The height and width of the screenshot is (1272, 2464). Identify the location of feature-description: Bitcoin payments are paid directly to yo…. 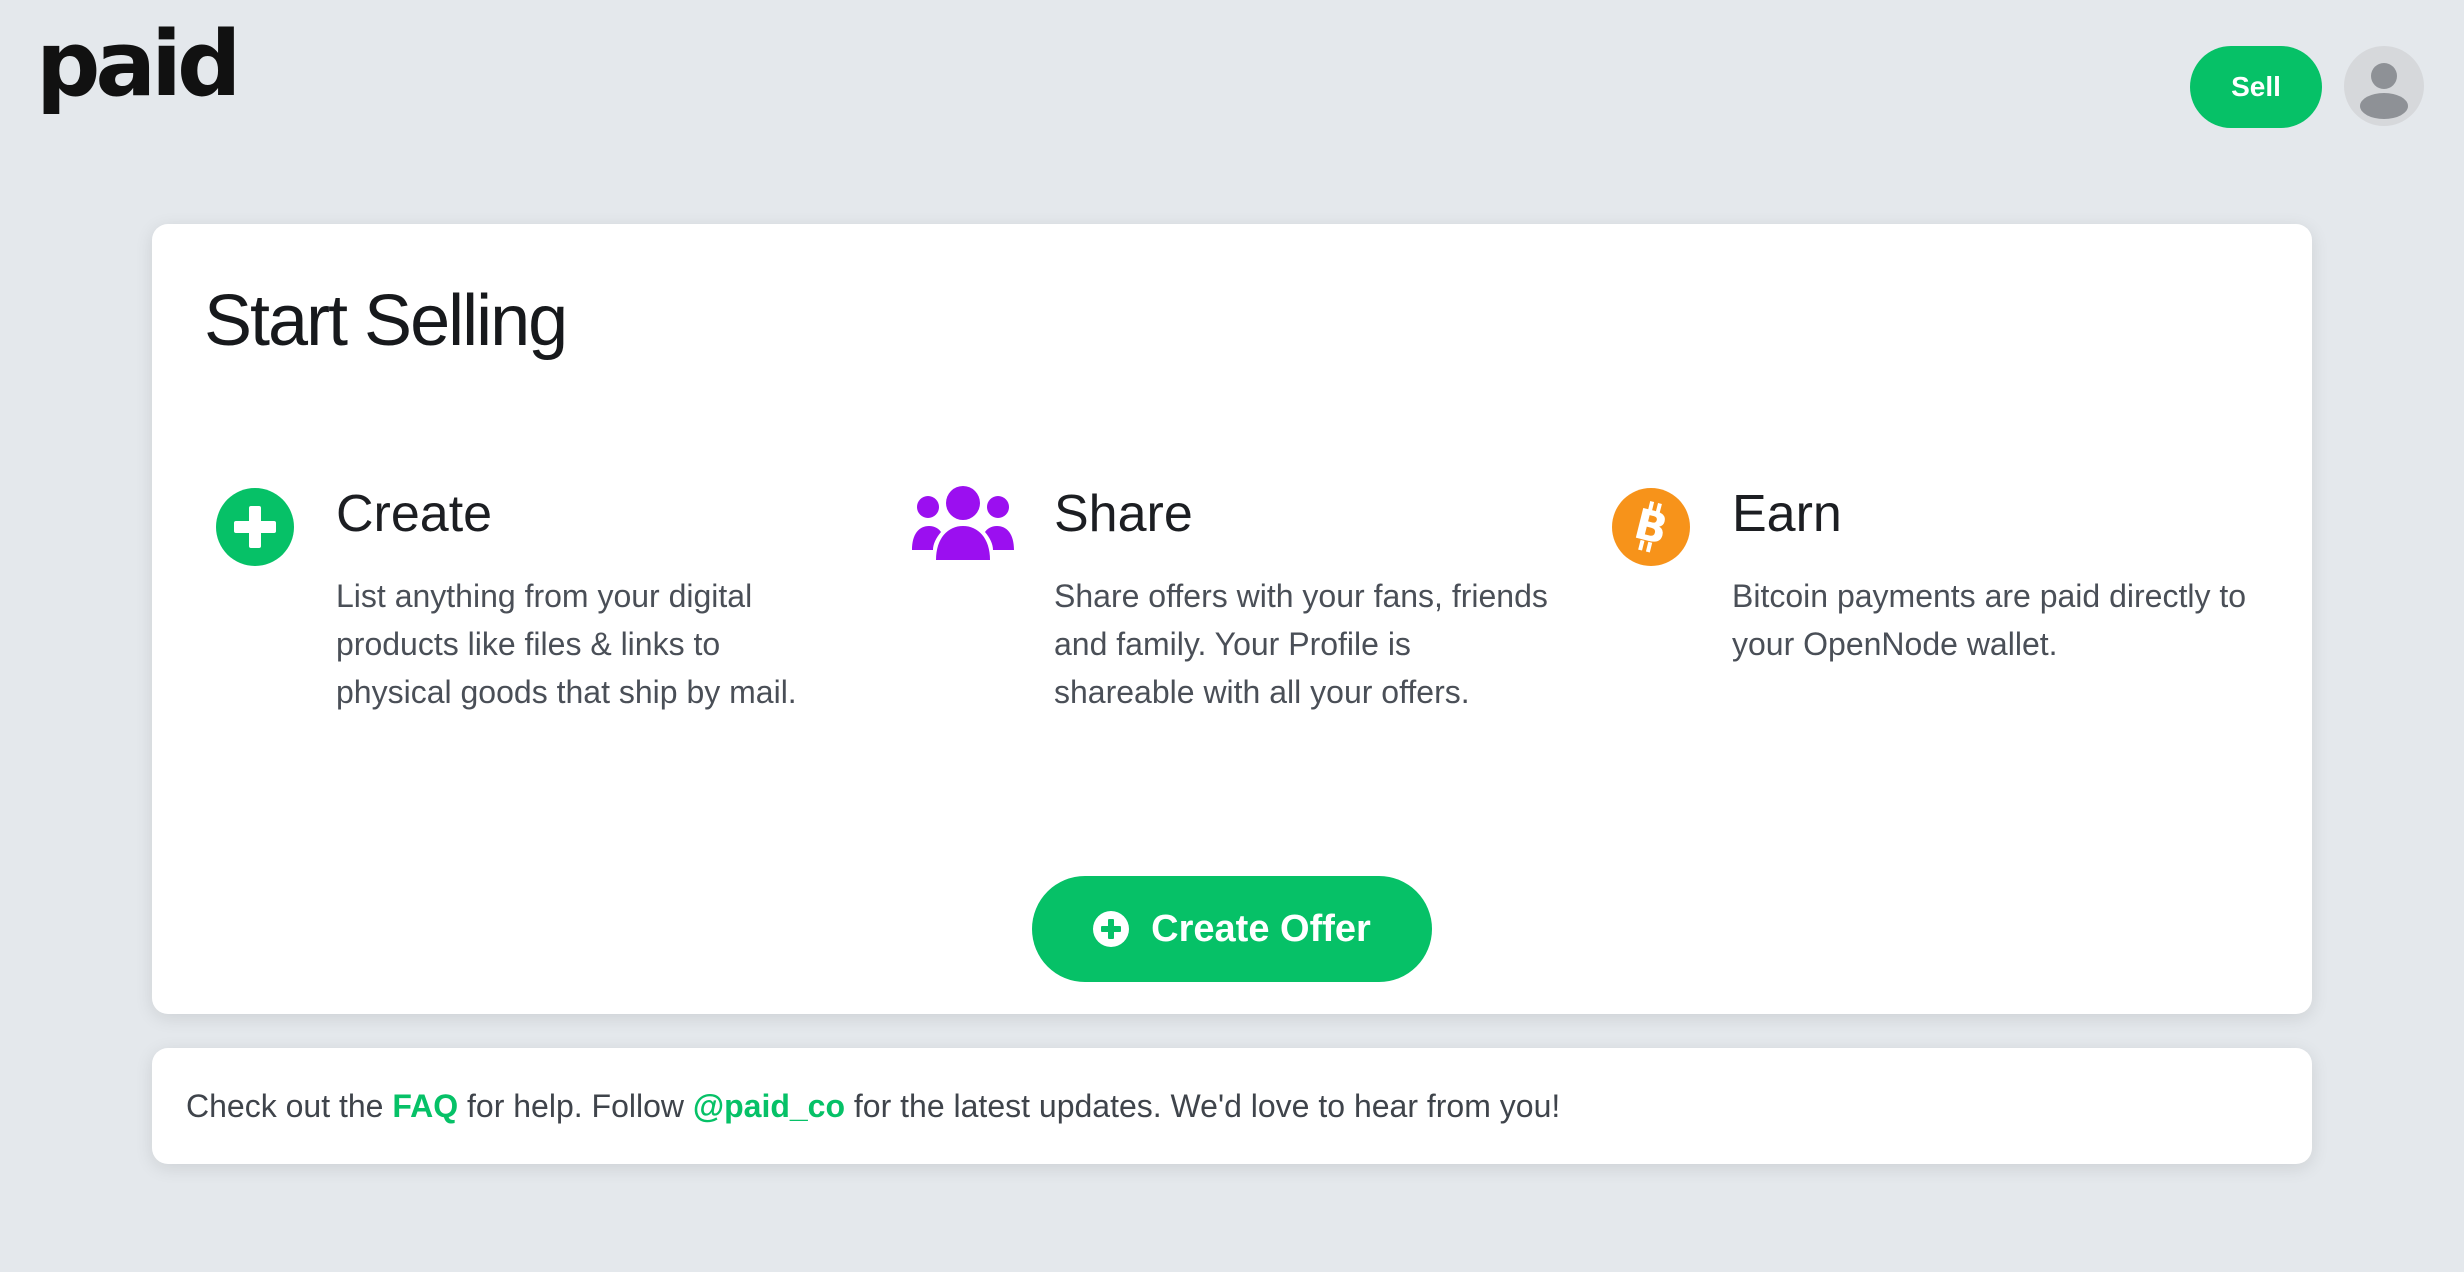
(1989, 620).